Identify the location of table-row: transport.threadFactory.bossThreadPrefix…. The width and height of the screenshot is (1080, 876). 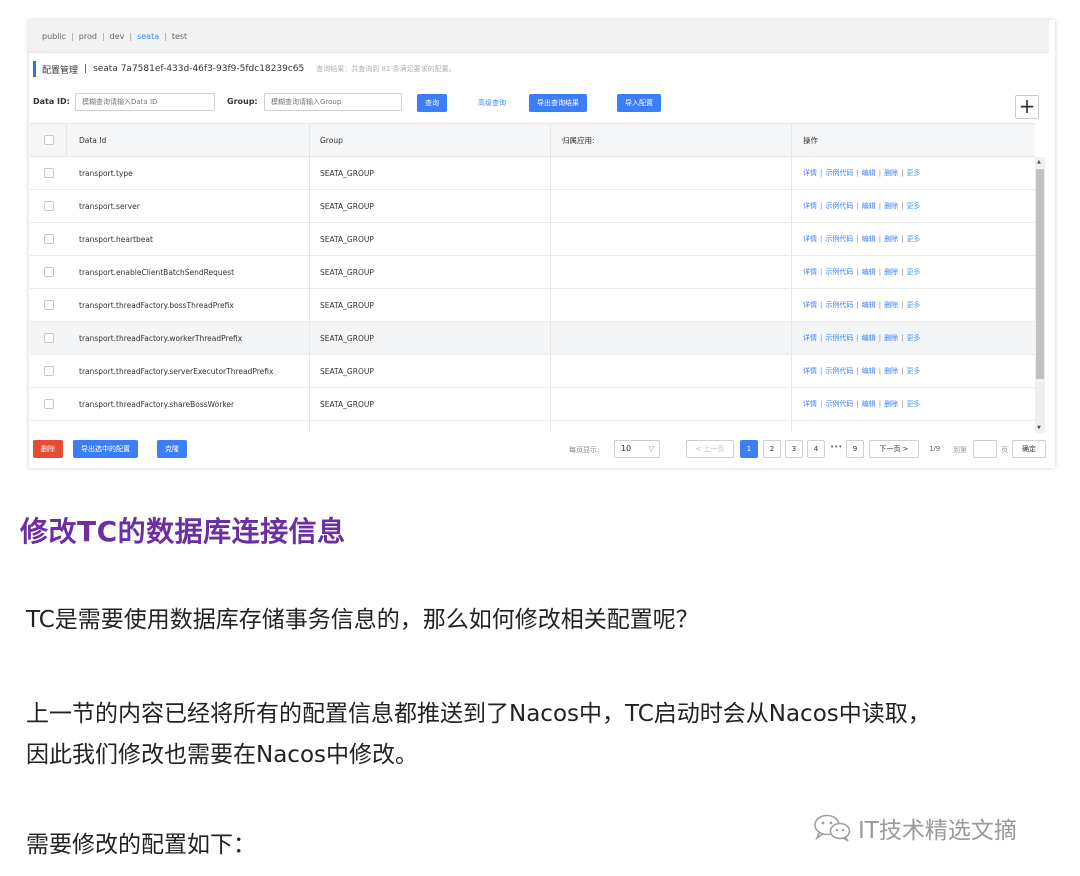
(532, 305).